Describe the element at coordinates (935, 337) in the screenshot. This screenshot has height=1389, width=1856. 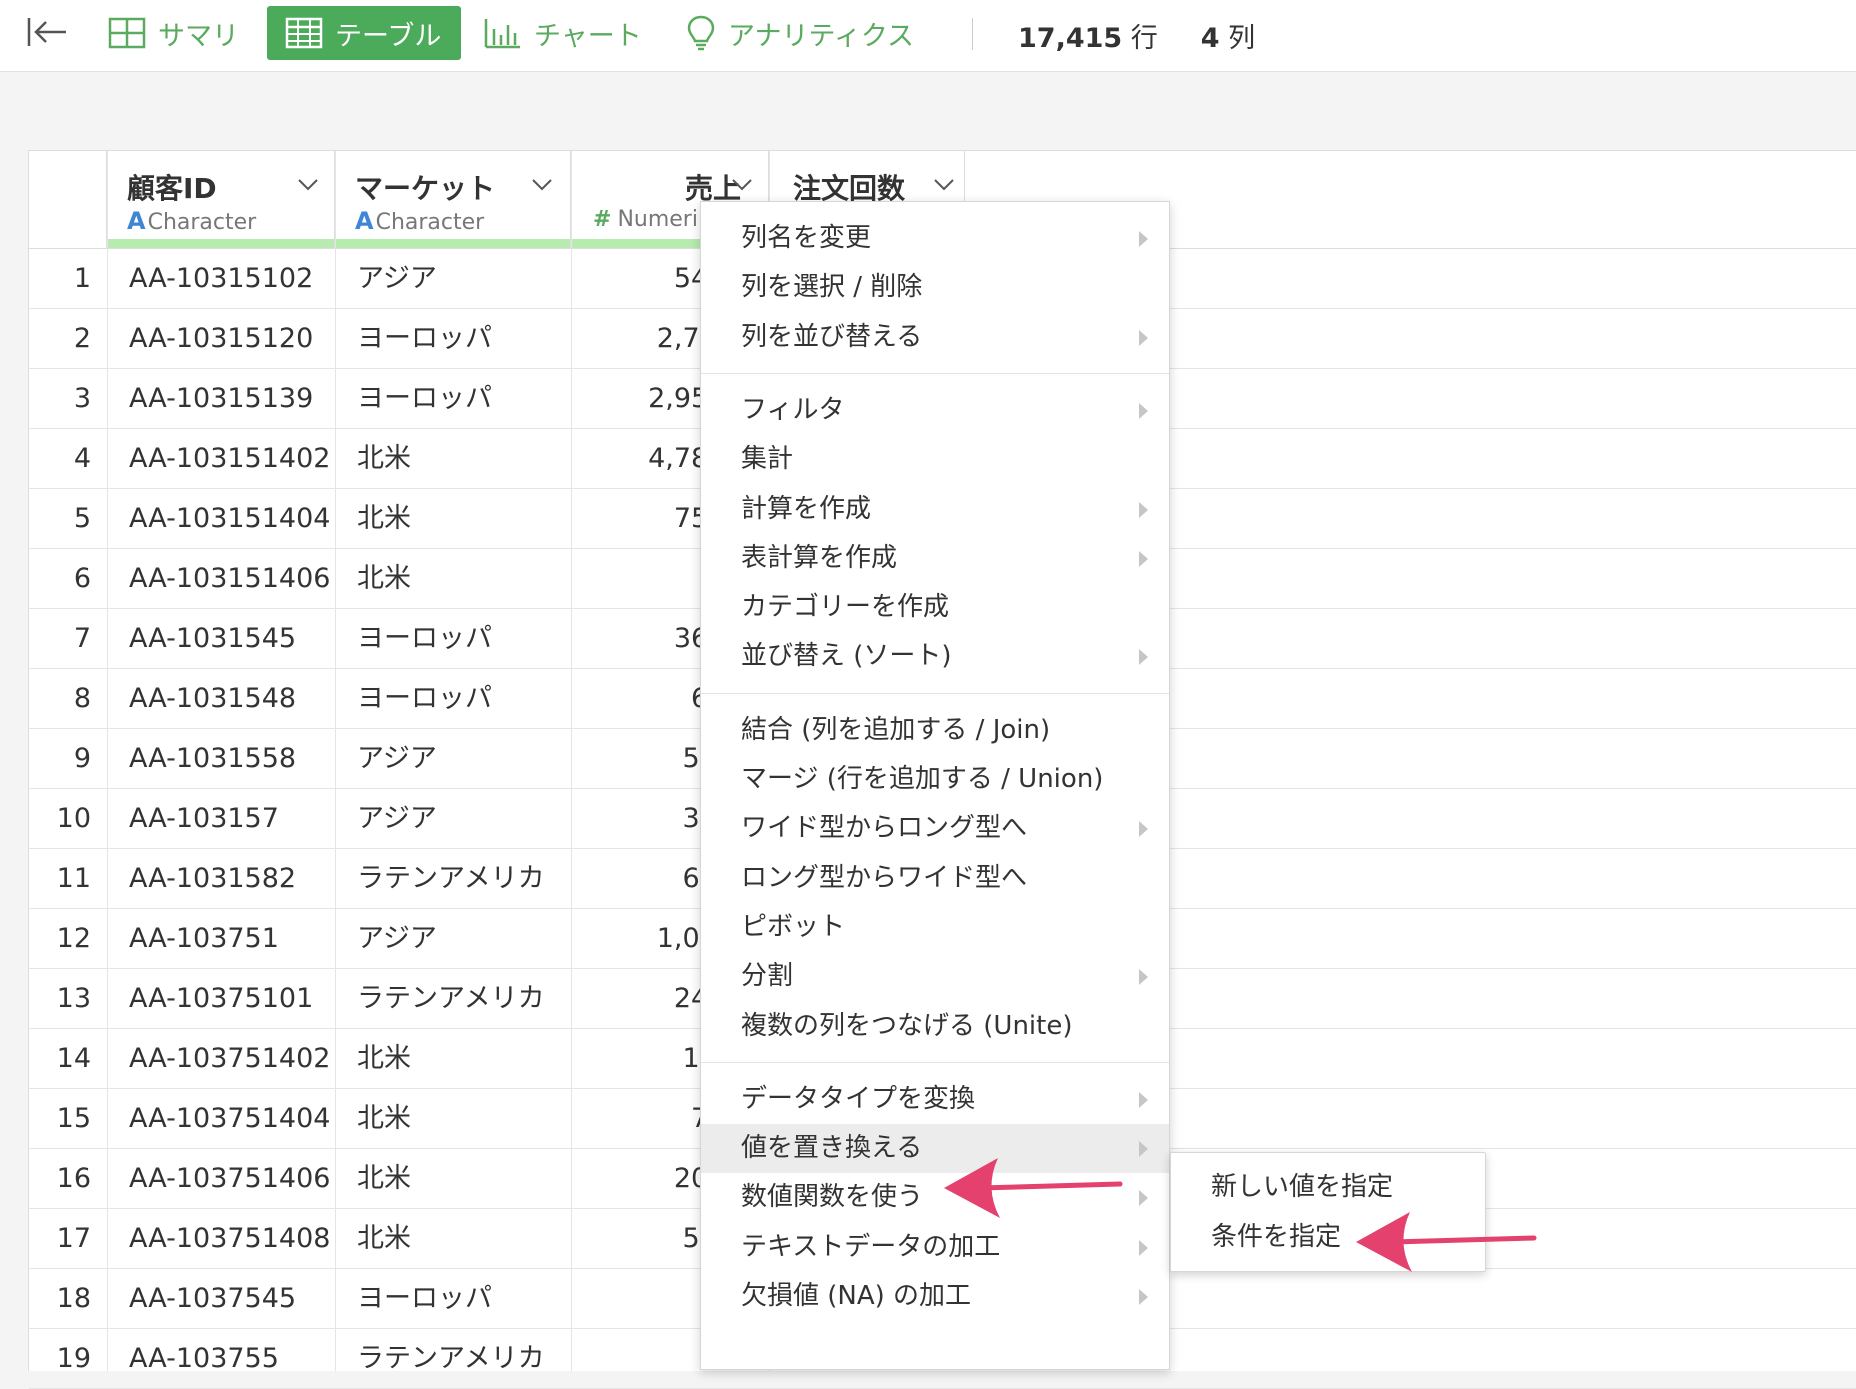
I see `menu-item: 列を並び替える` at that location.